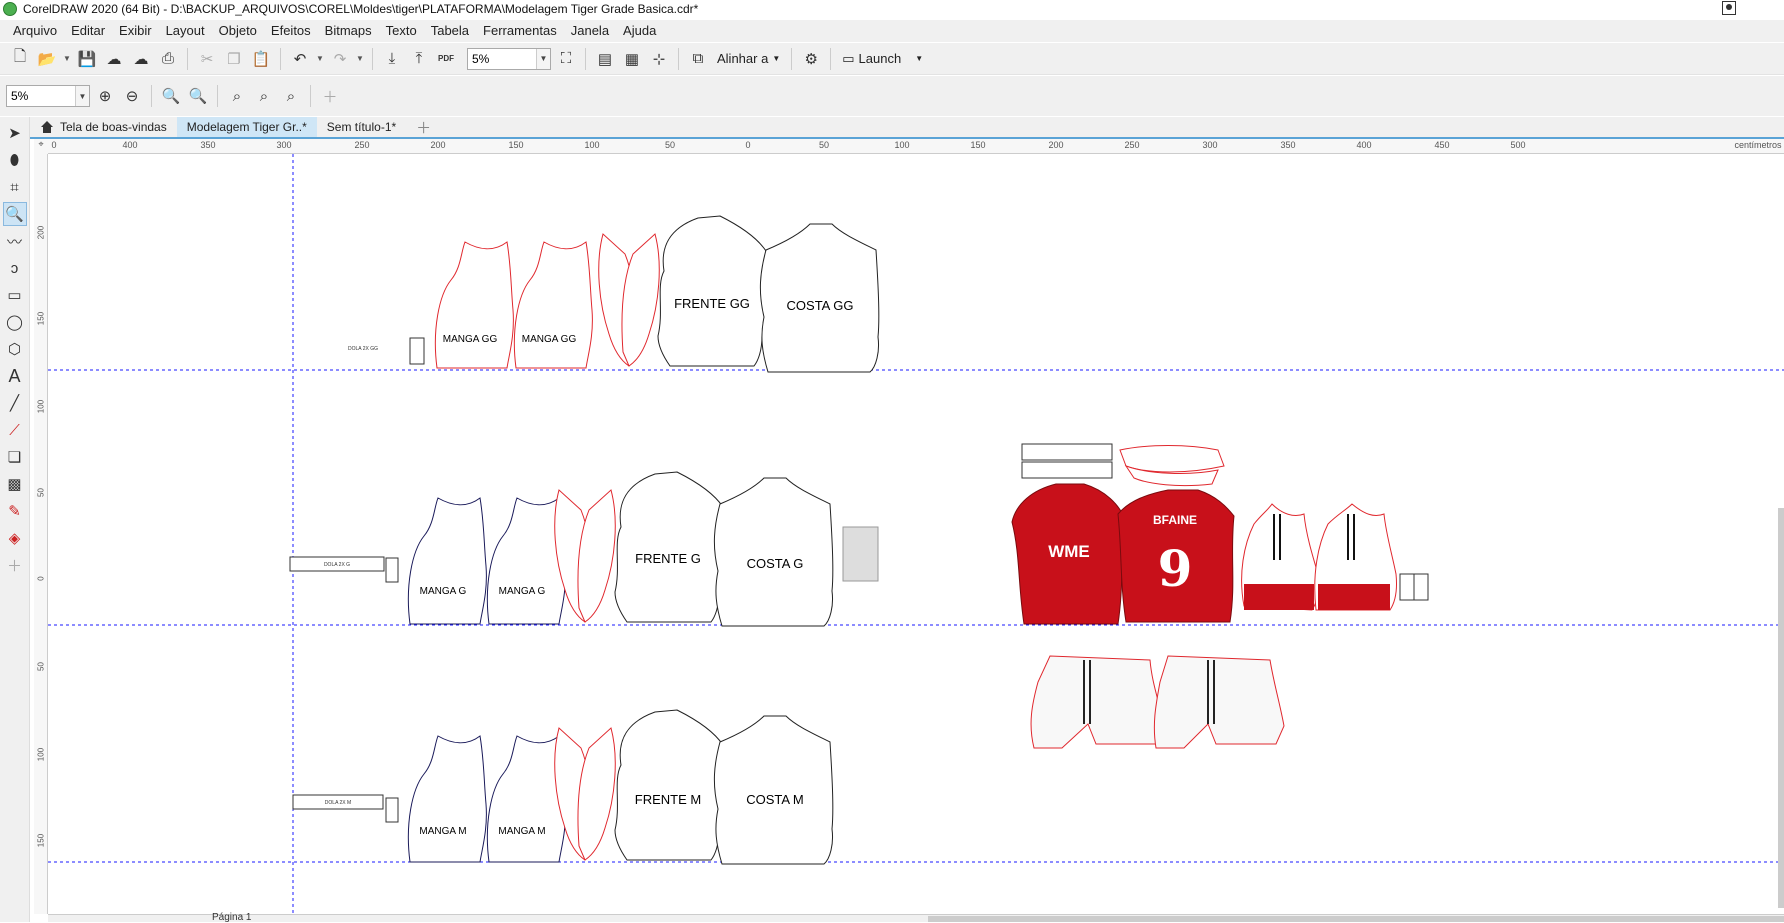  Describe the element at coordinates (238, 31) in the screenshot. I see `menu-objeto: Objeto` at that location.